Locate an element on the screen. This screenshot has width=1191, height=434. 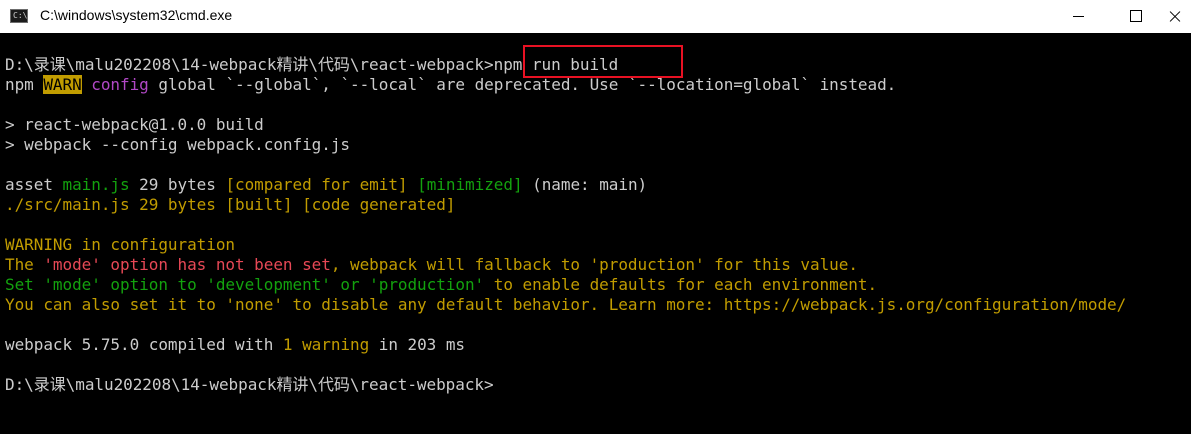
asset-space is located at coordinates (413, 184).